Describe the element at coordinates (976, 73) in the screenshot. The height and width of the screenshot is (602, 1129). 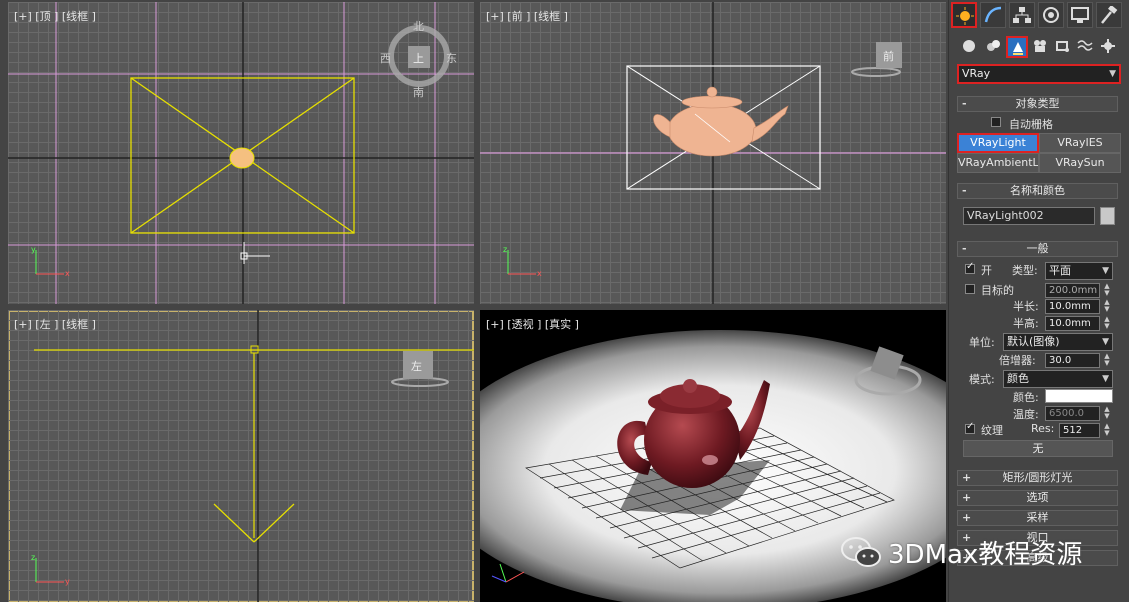
I see `category-select-value: VRay` at that location.